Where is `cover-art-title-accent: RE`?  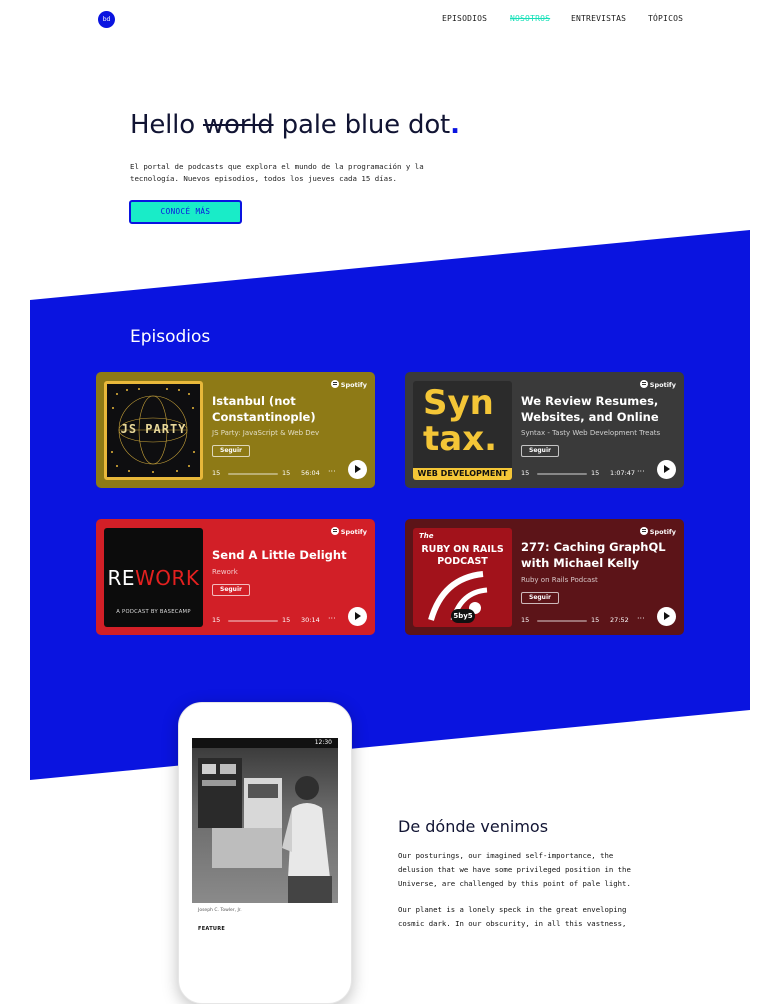 cover-art-title-accent: RE is located at coordinates (121, 578).